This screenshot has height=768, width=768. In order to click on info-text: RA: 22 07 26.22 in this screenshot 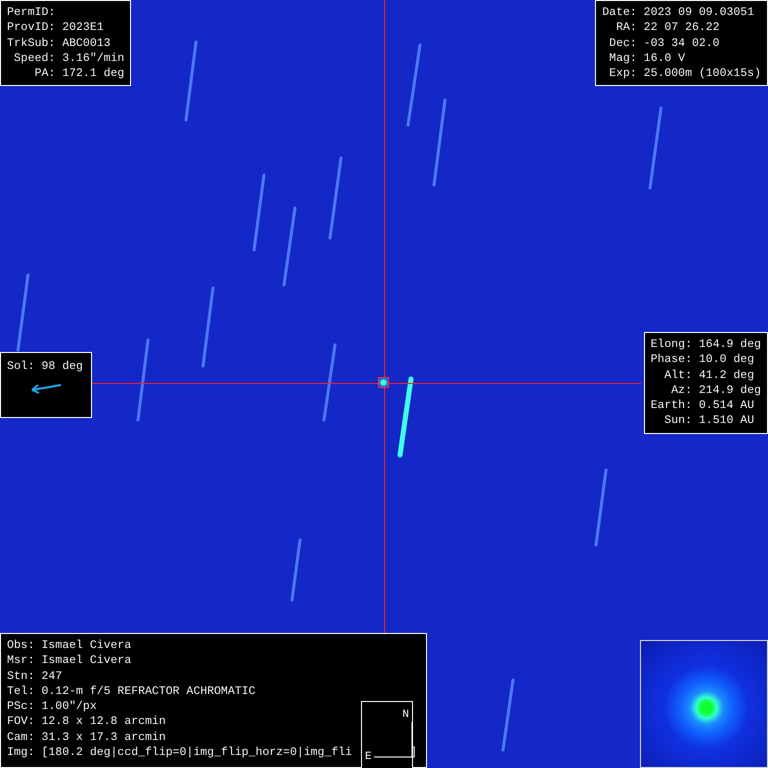, I will do `click(667, 28)`.